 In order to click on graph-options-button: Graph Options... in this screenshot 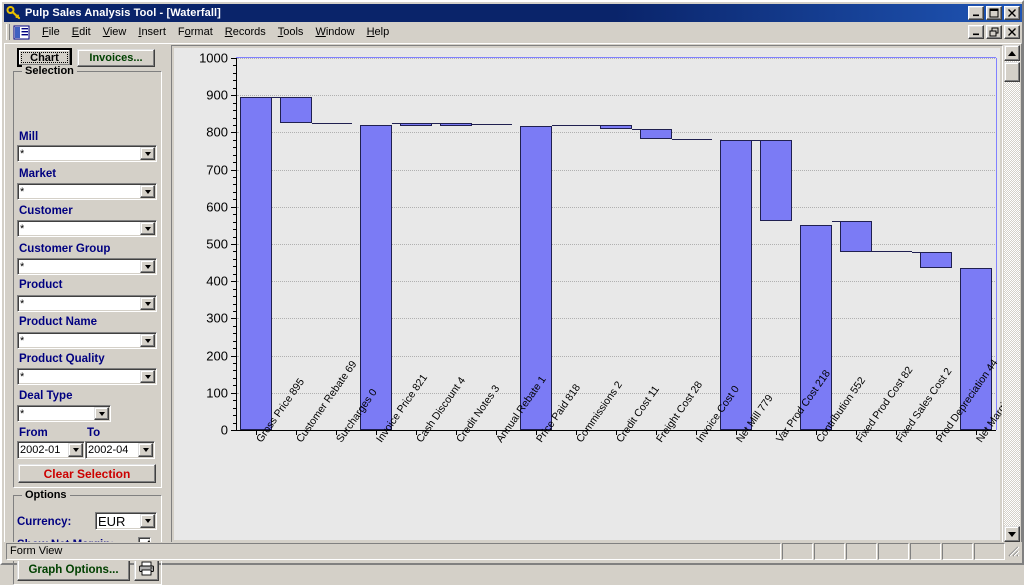, I will do `click(73, 570)`.